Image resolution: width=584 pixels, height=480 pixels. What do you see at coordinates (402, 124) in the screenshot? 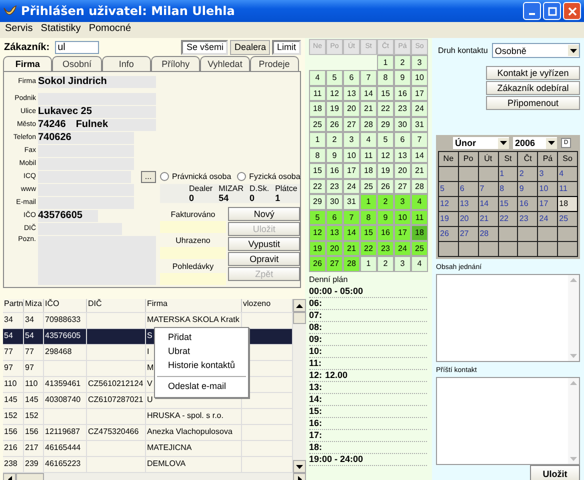
I see `day-cell: 30` at bounding box center [402, 124].